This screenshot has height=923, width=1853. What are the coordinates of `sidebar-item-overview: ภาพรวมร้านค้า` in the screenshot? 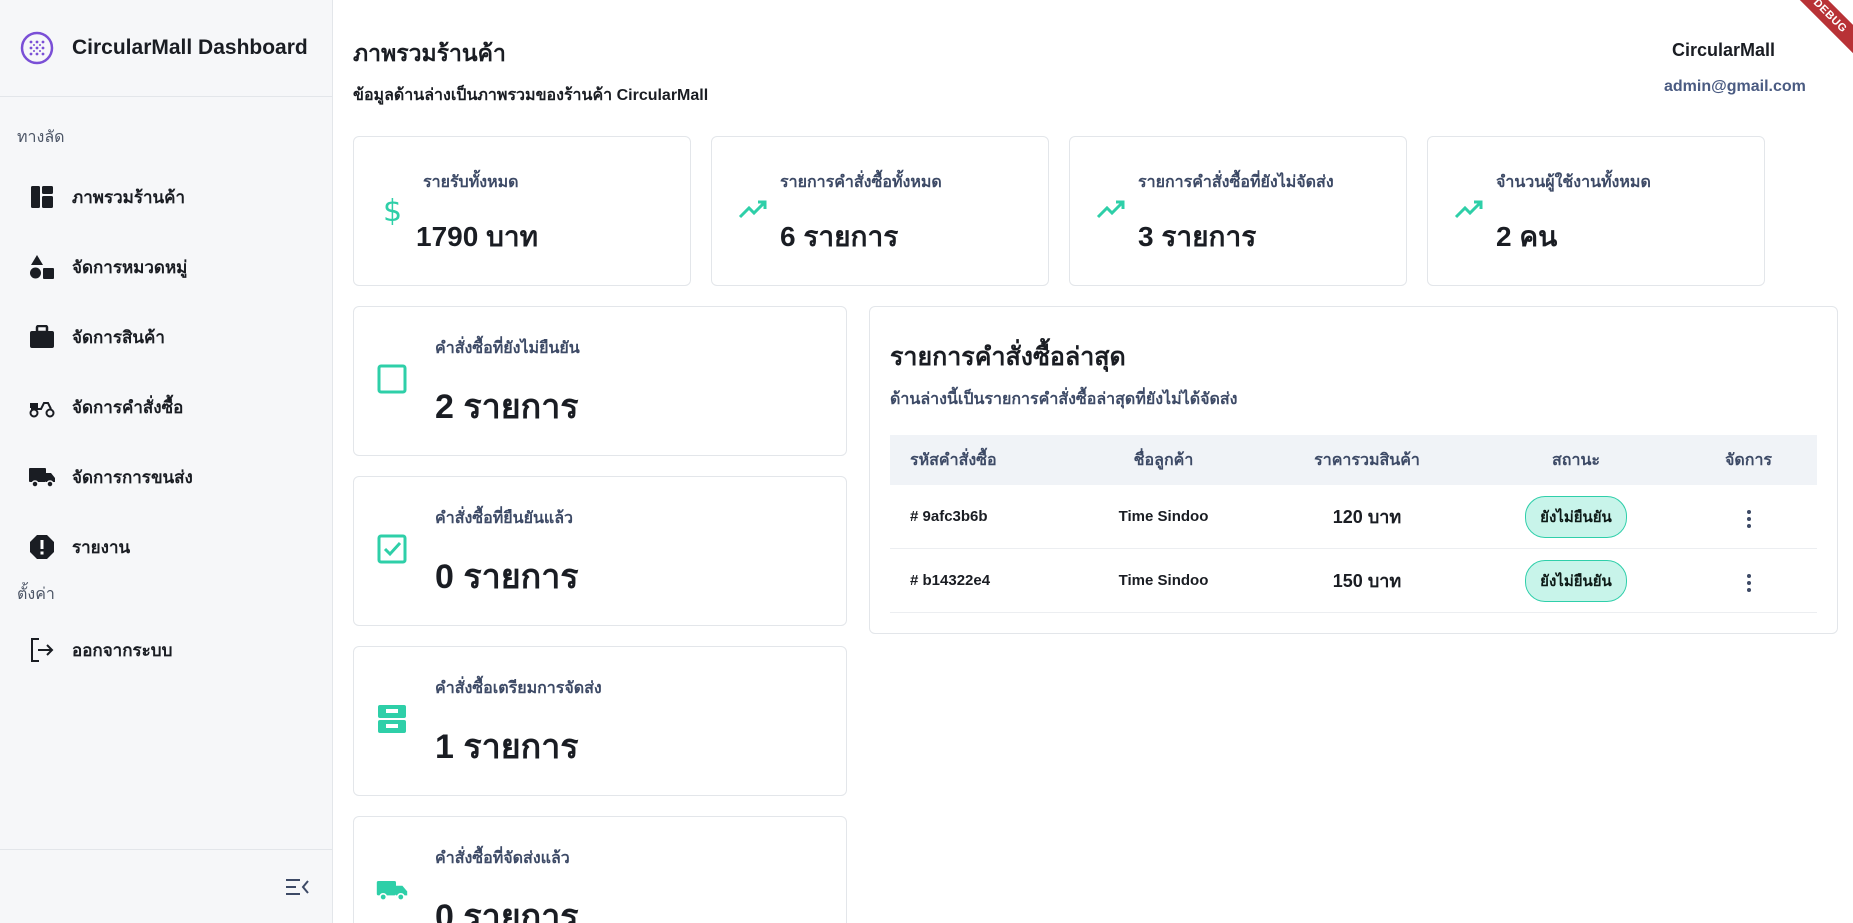 It's located at (166, 197).